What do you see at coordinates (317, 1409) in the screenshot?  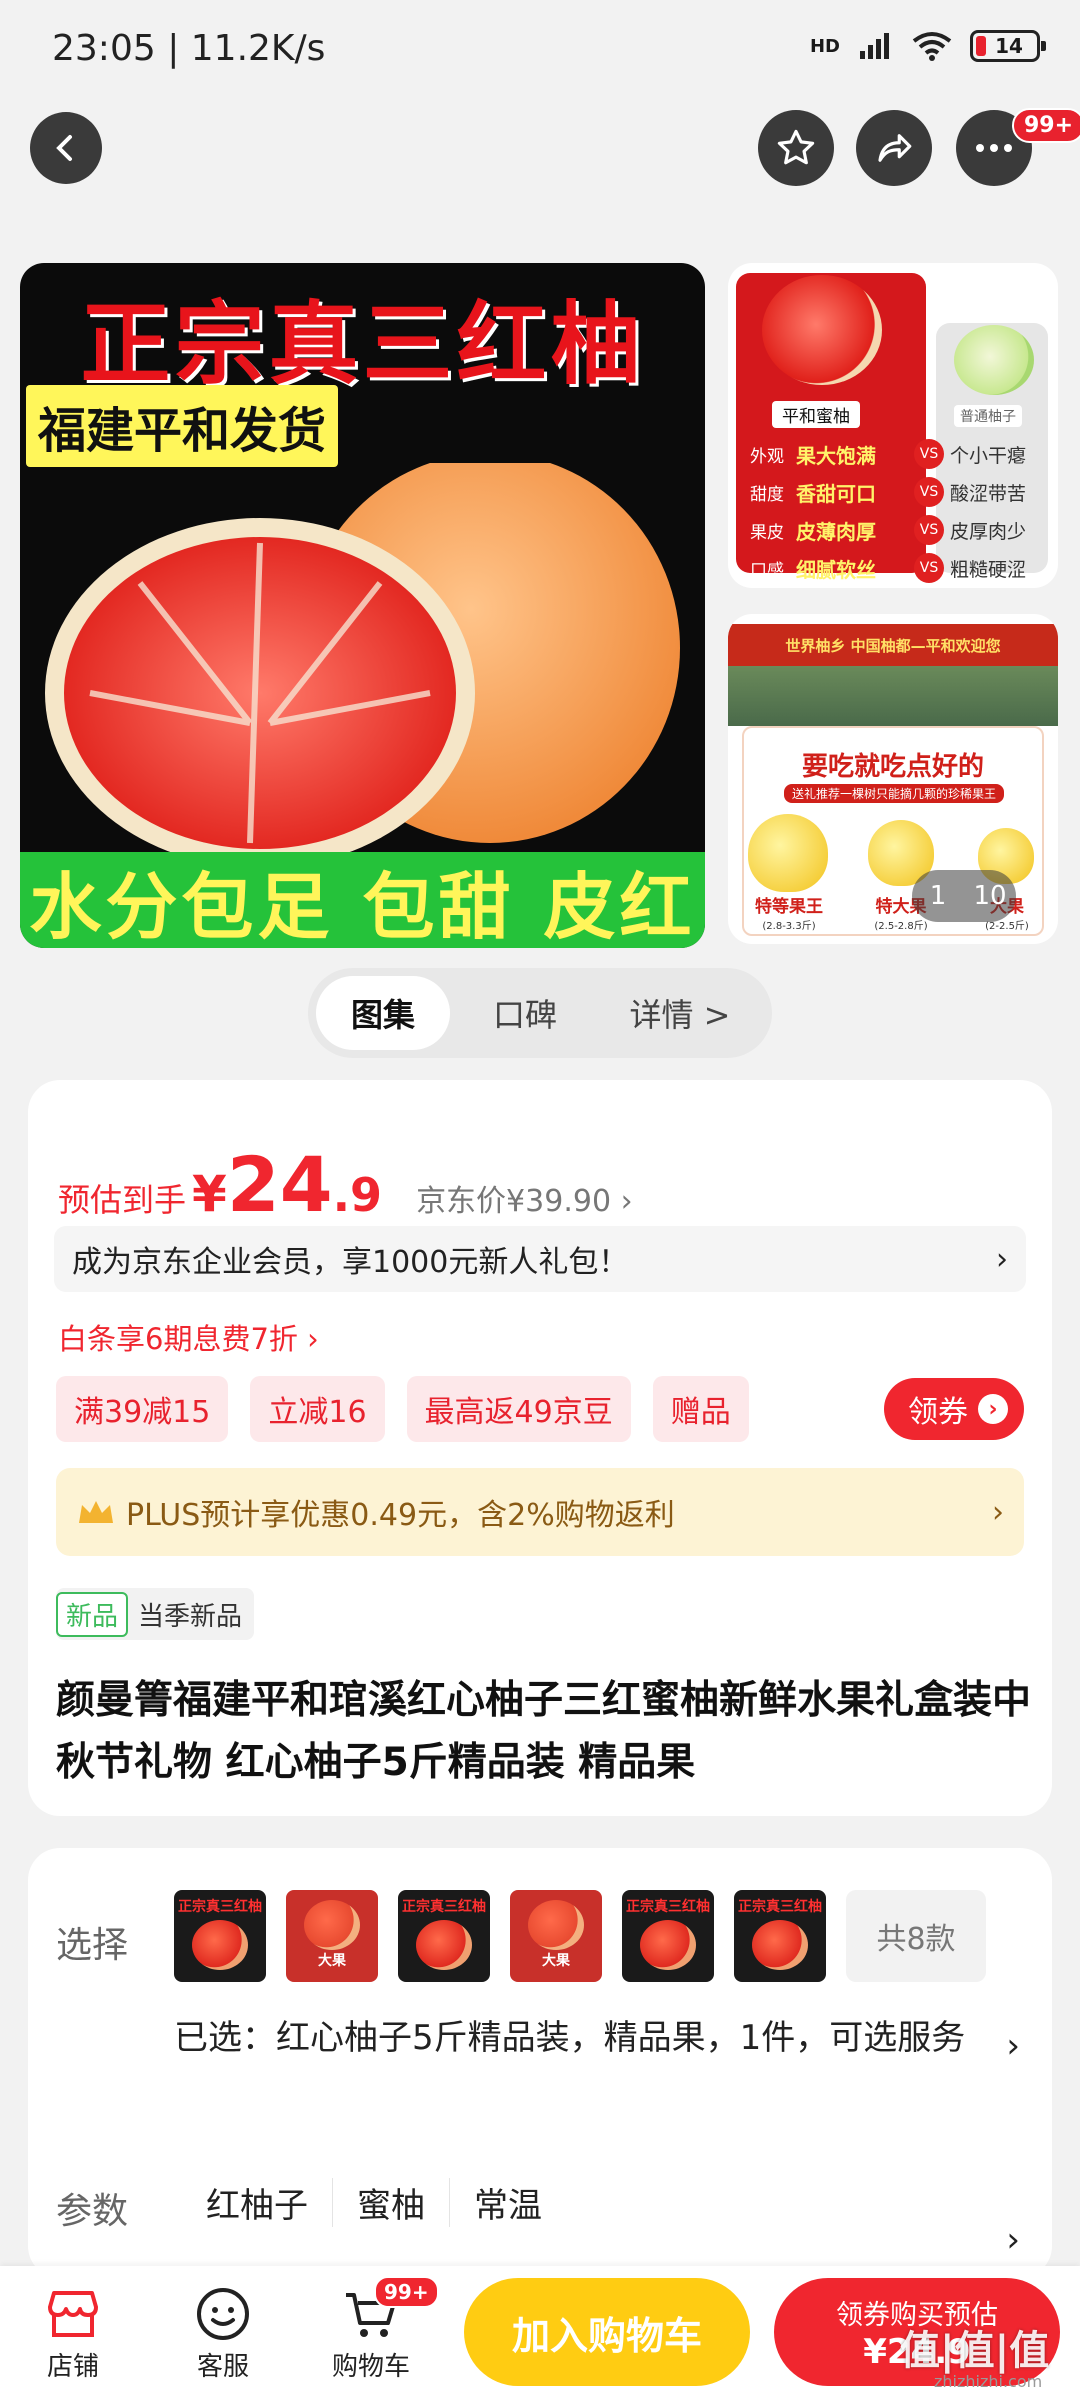 I see `coupon-chip: 立减16` at bounding box center [317, 1409].